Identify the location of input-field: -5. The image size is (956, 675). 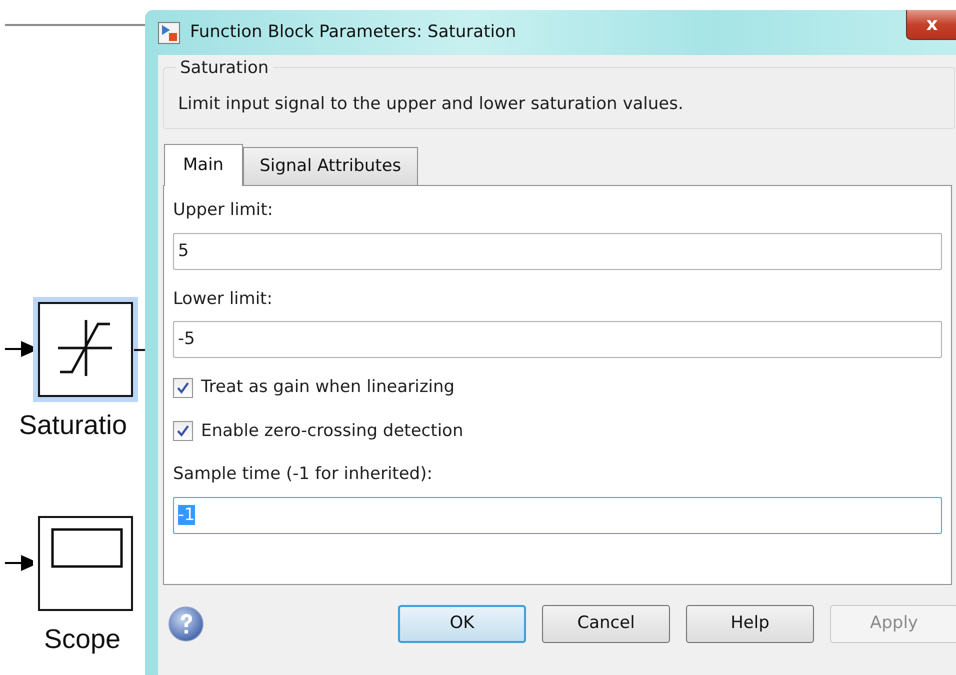
(557, 339).